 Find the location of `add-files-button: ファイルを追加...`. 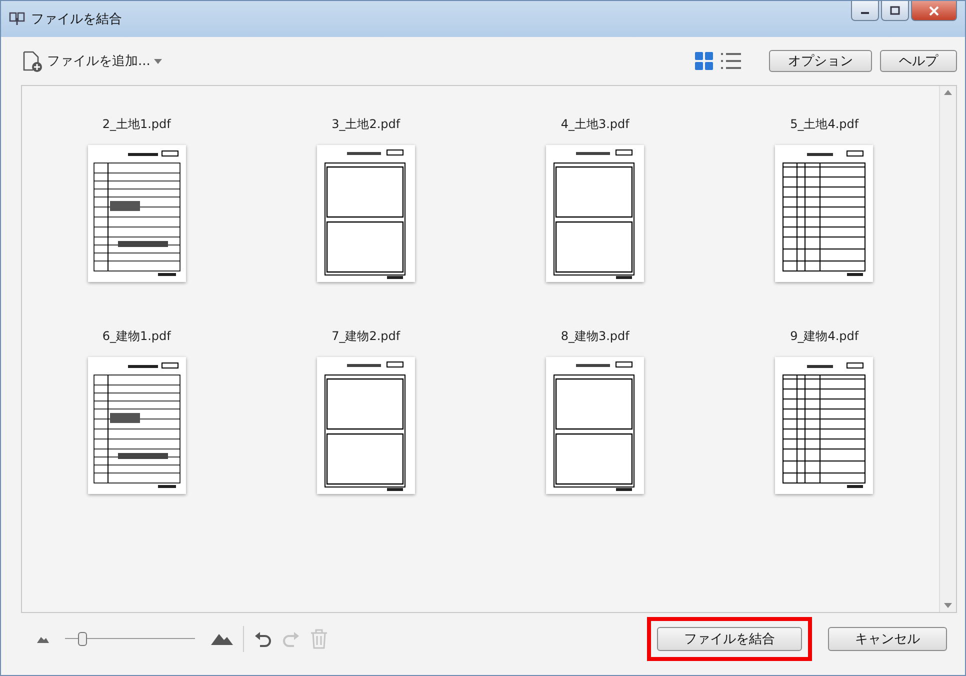

add-files-button: ファイルを追加... is located at coordinates (91, 61).